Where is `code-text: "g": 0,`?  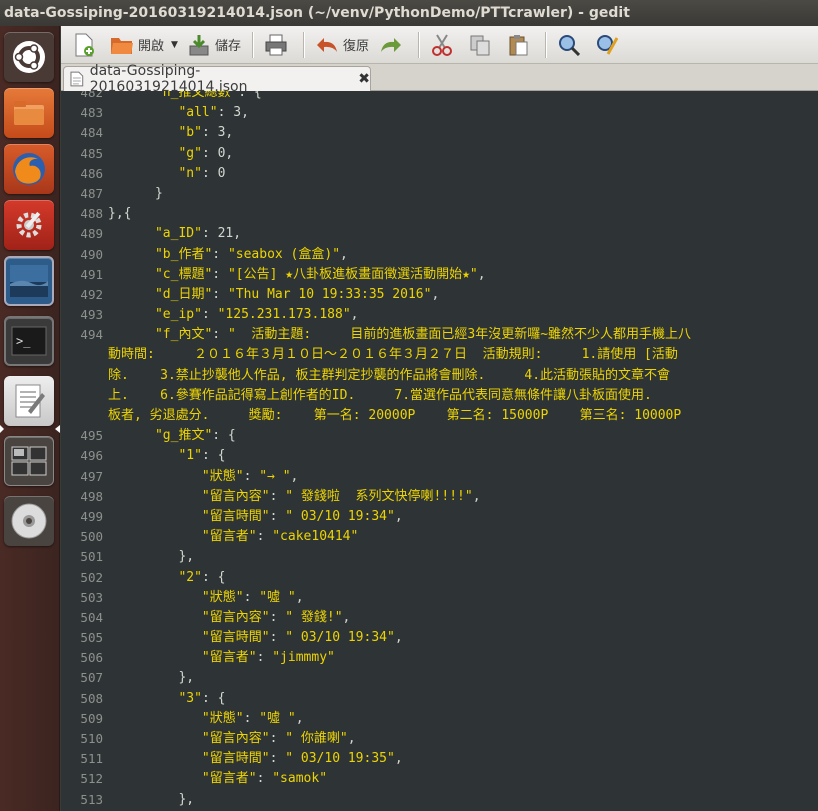
code-text: "g": 0, is located at coordinates (206, 153).